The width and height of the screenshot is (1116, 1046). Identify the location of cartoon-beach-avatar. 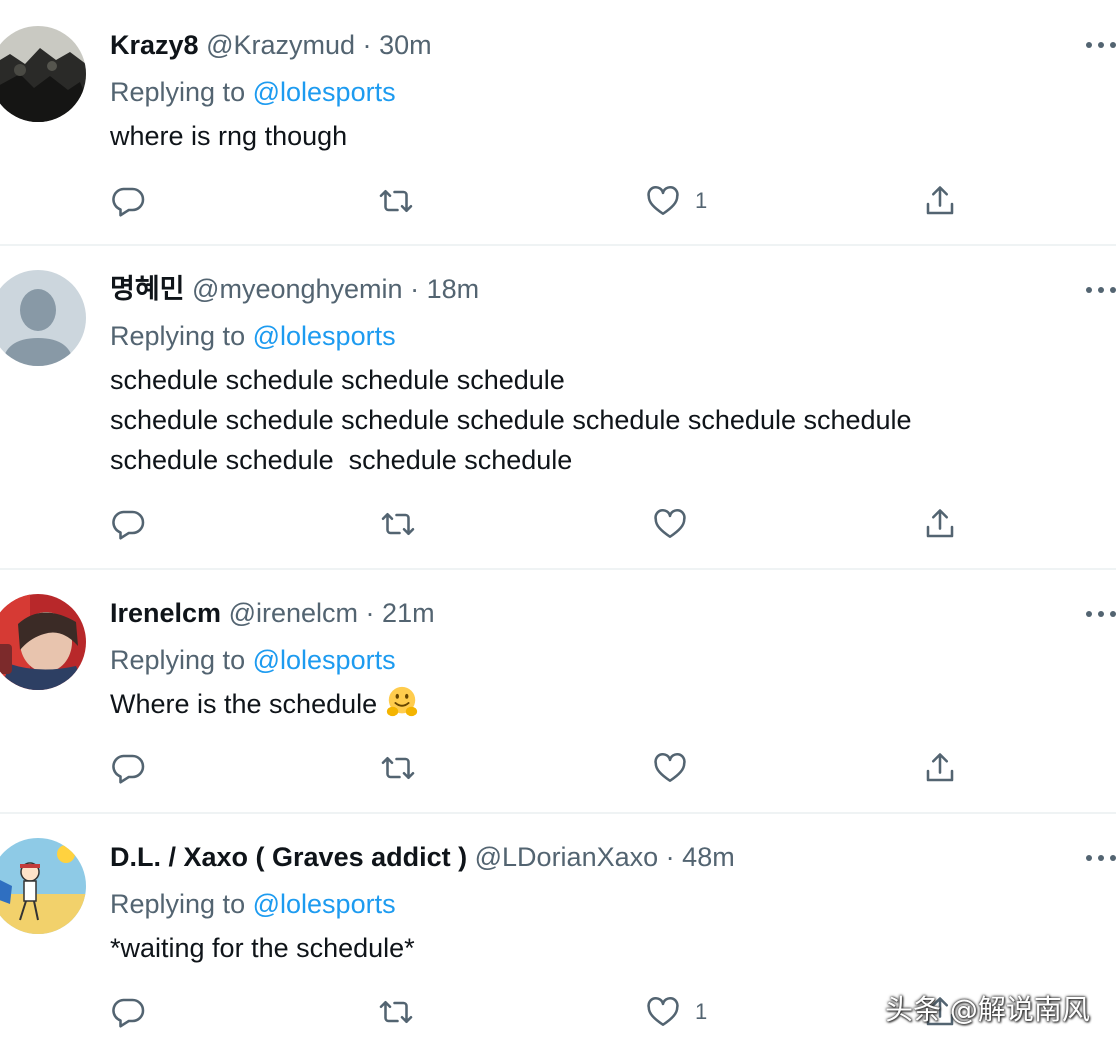
(43, 886).